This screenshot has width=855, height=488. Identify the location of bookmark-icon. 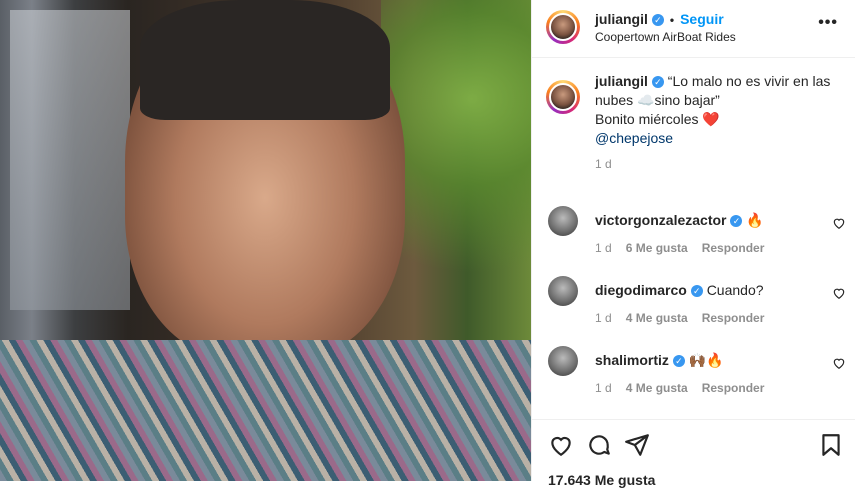
(831, 445).